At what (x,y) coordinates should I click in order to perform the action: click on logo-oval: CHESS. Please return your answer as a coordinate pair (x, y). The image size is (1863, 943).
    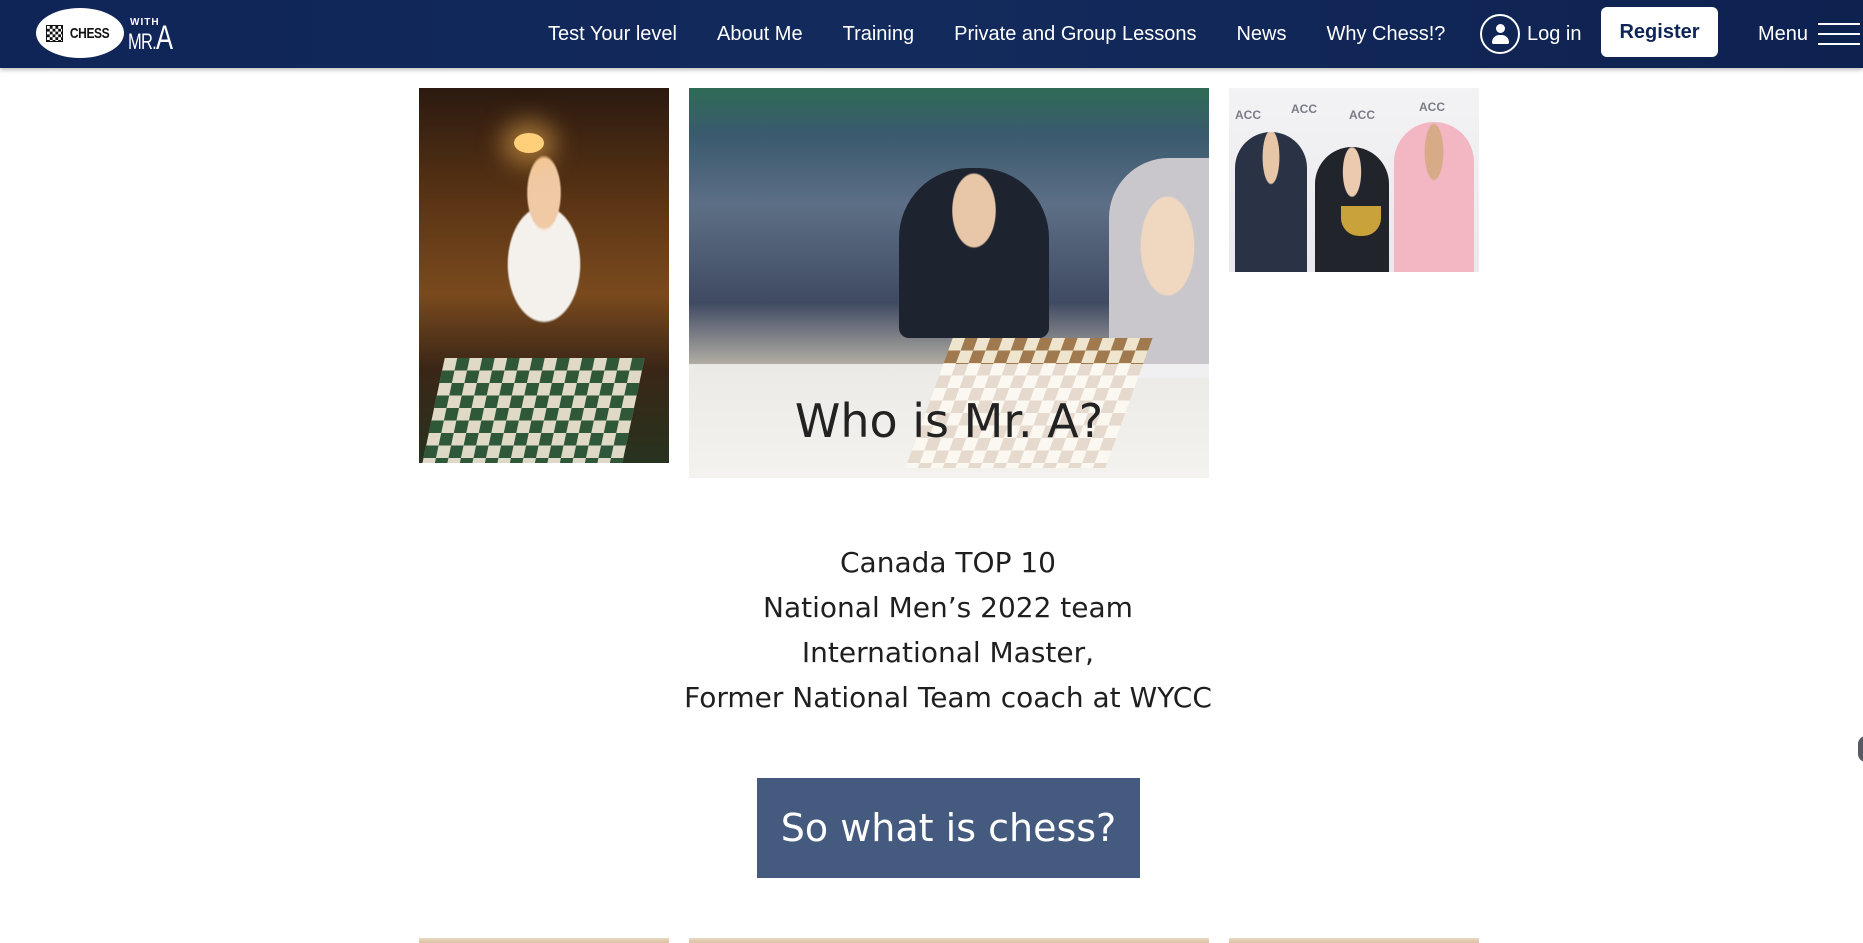
    Looking at the image, I should click on (80, 33).